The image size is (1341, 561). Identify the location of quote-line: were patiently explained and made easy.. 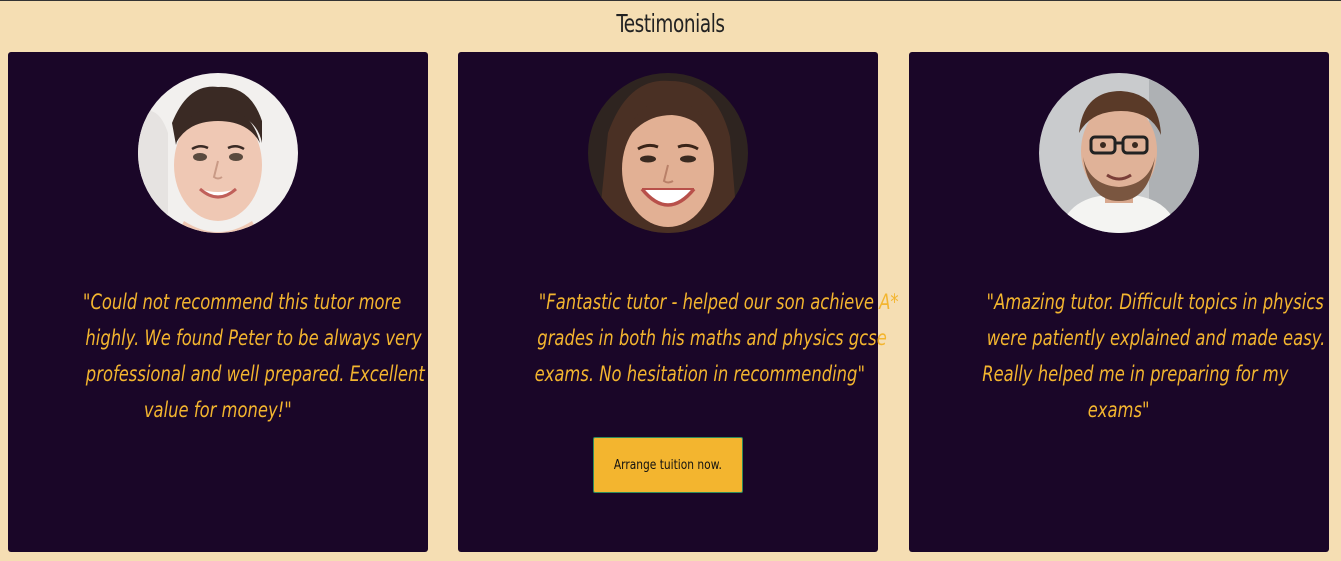
(1156, 338).